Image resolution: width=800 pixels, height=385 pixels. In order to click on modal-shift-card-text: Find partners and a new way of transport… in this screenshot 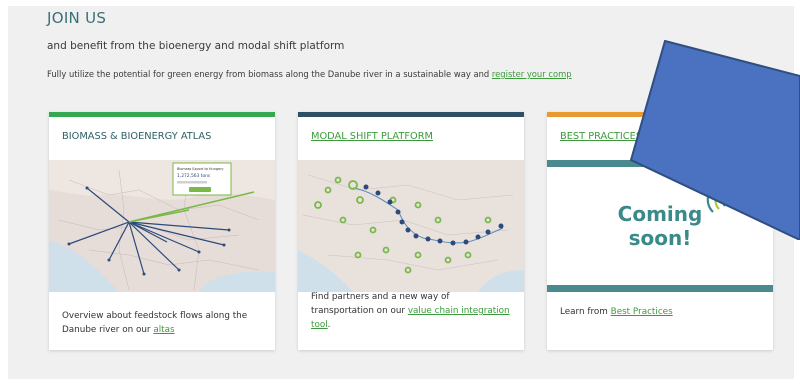, I will do `click(411, 311)`.